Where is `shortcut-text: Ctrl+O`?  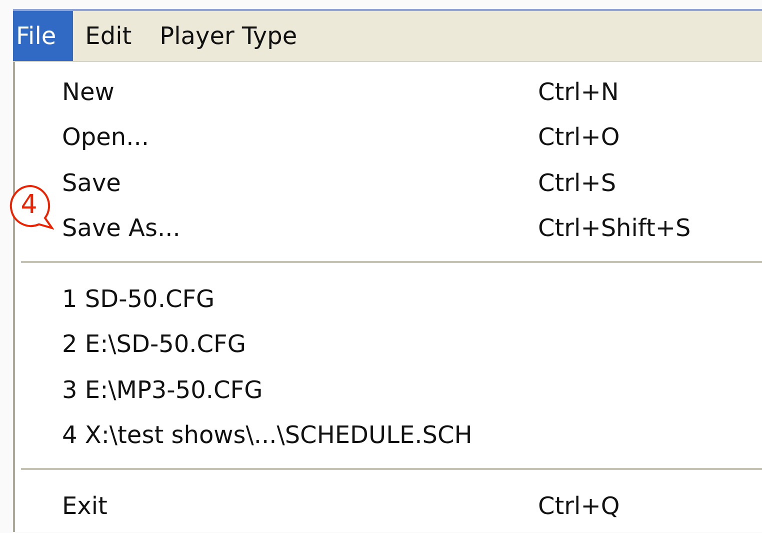 shortcut-text: Ctrl+O is located at coordinates (579, 137).